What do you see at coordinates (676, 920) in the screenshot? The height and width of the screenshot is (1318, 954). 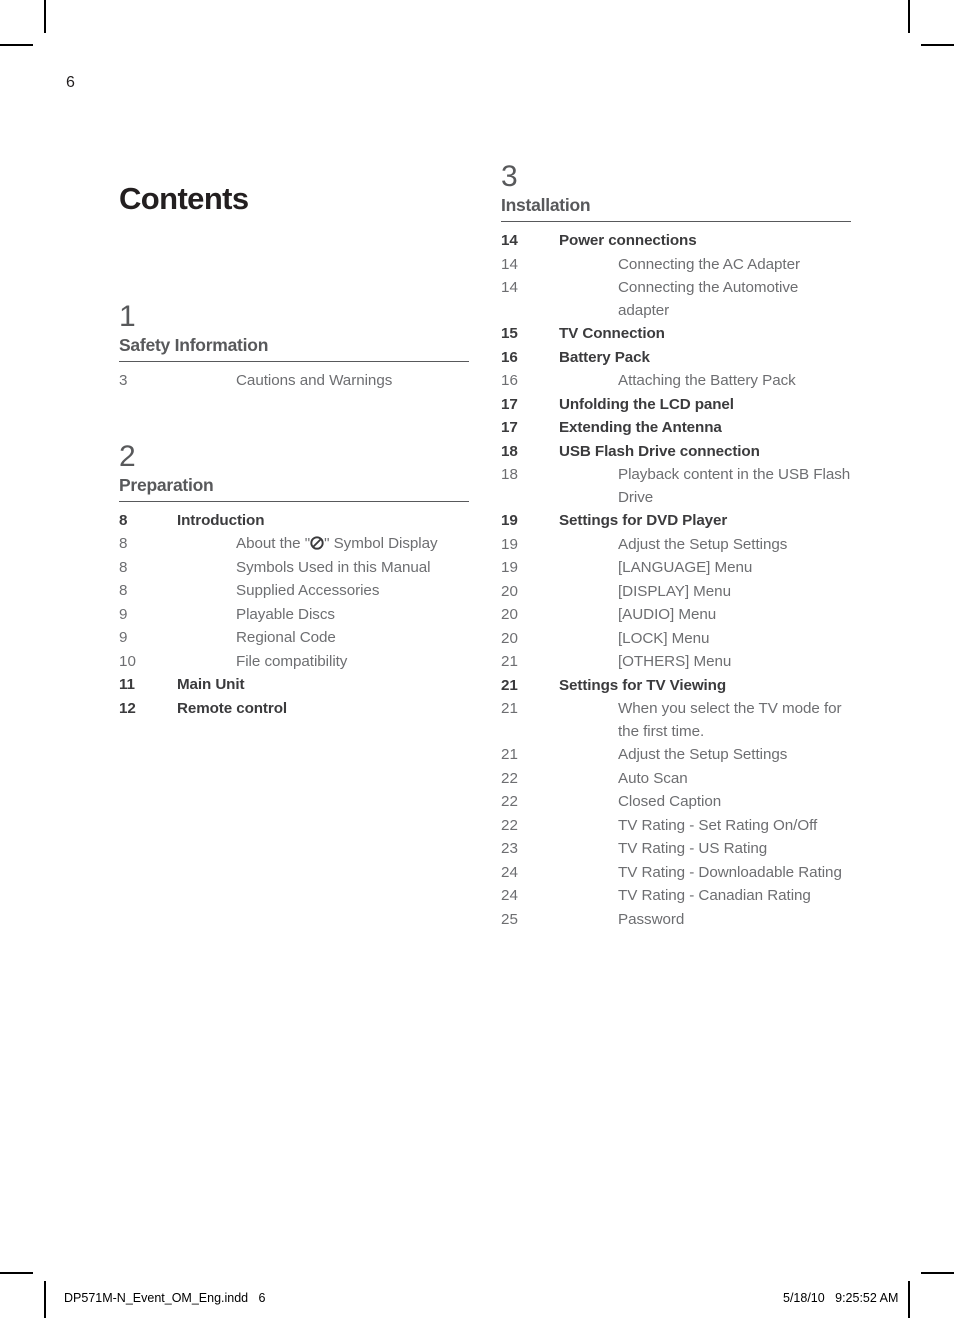 I see `toc-entry: 25 Password` at bounding box center [676, 920].